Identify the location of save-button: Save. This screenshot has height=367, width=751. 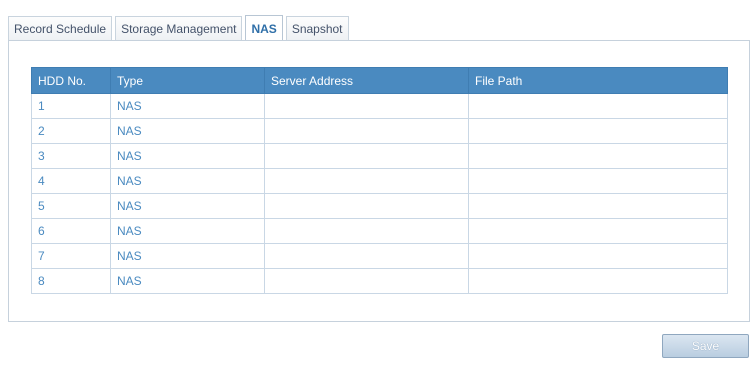
(705, 346).